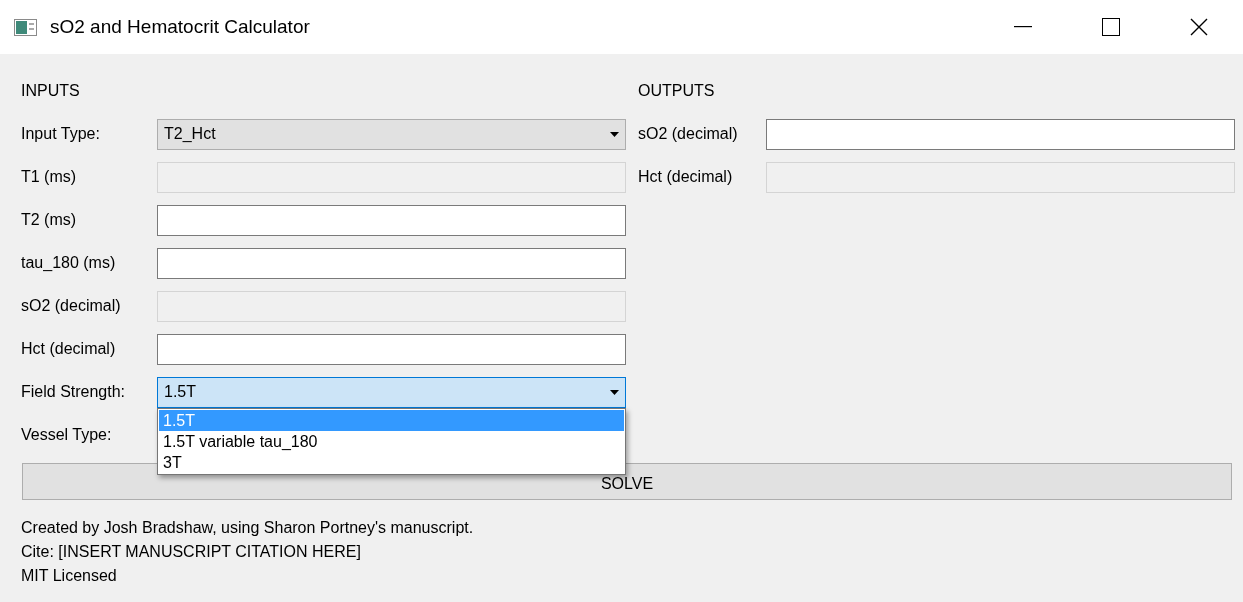 The height and width of the screenshot is (602, 1243). What do you see at coordinates (1111, 27) in the screenshot?
I see `maximize-icon` at bounding box center [1111, 27].